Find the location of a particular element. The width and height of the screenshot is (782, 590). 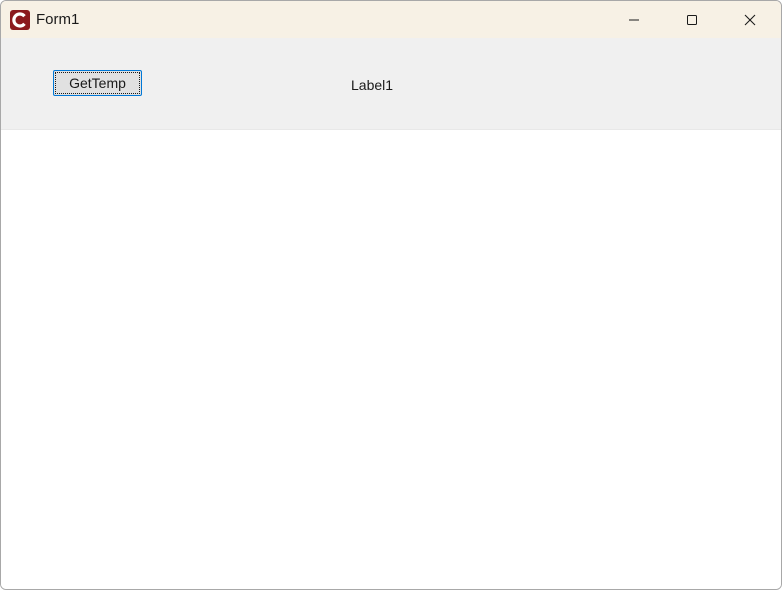

window-title: Form1 is located at coordinates (58, 19).